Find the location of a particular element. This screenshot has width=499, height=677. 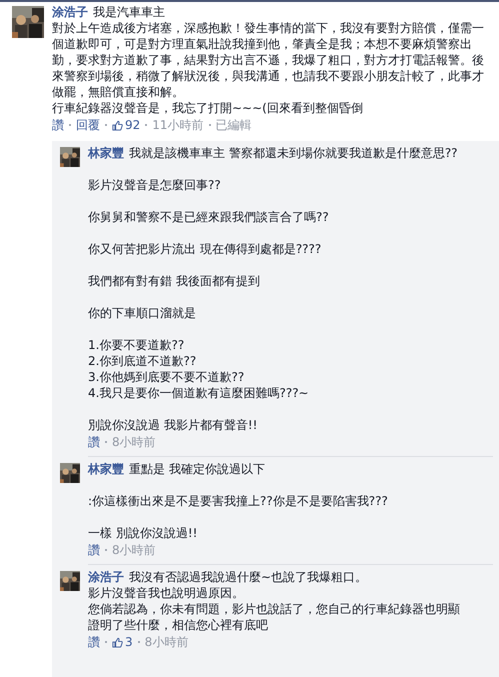

comment-text: 我是汽車車主 is located at coordinates (129, 12).